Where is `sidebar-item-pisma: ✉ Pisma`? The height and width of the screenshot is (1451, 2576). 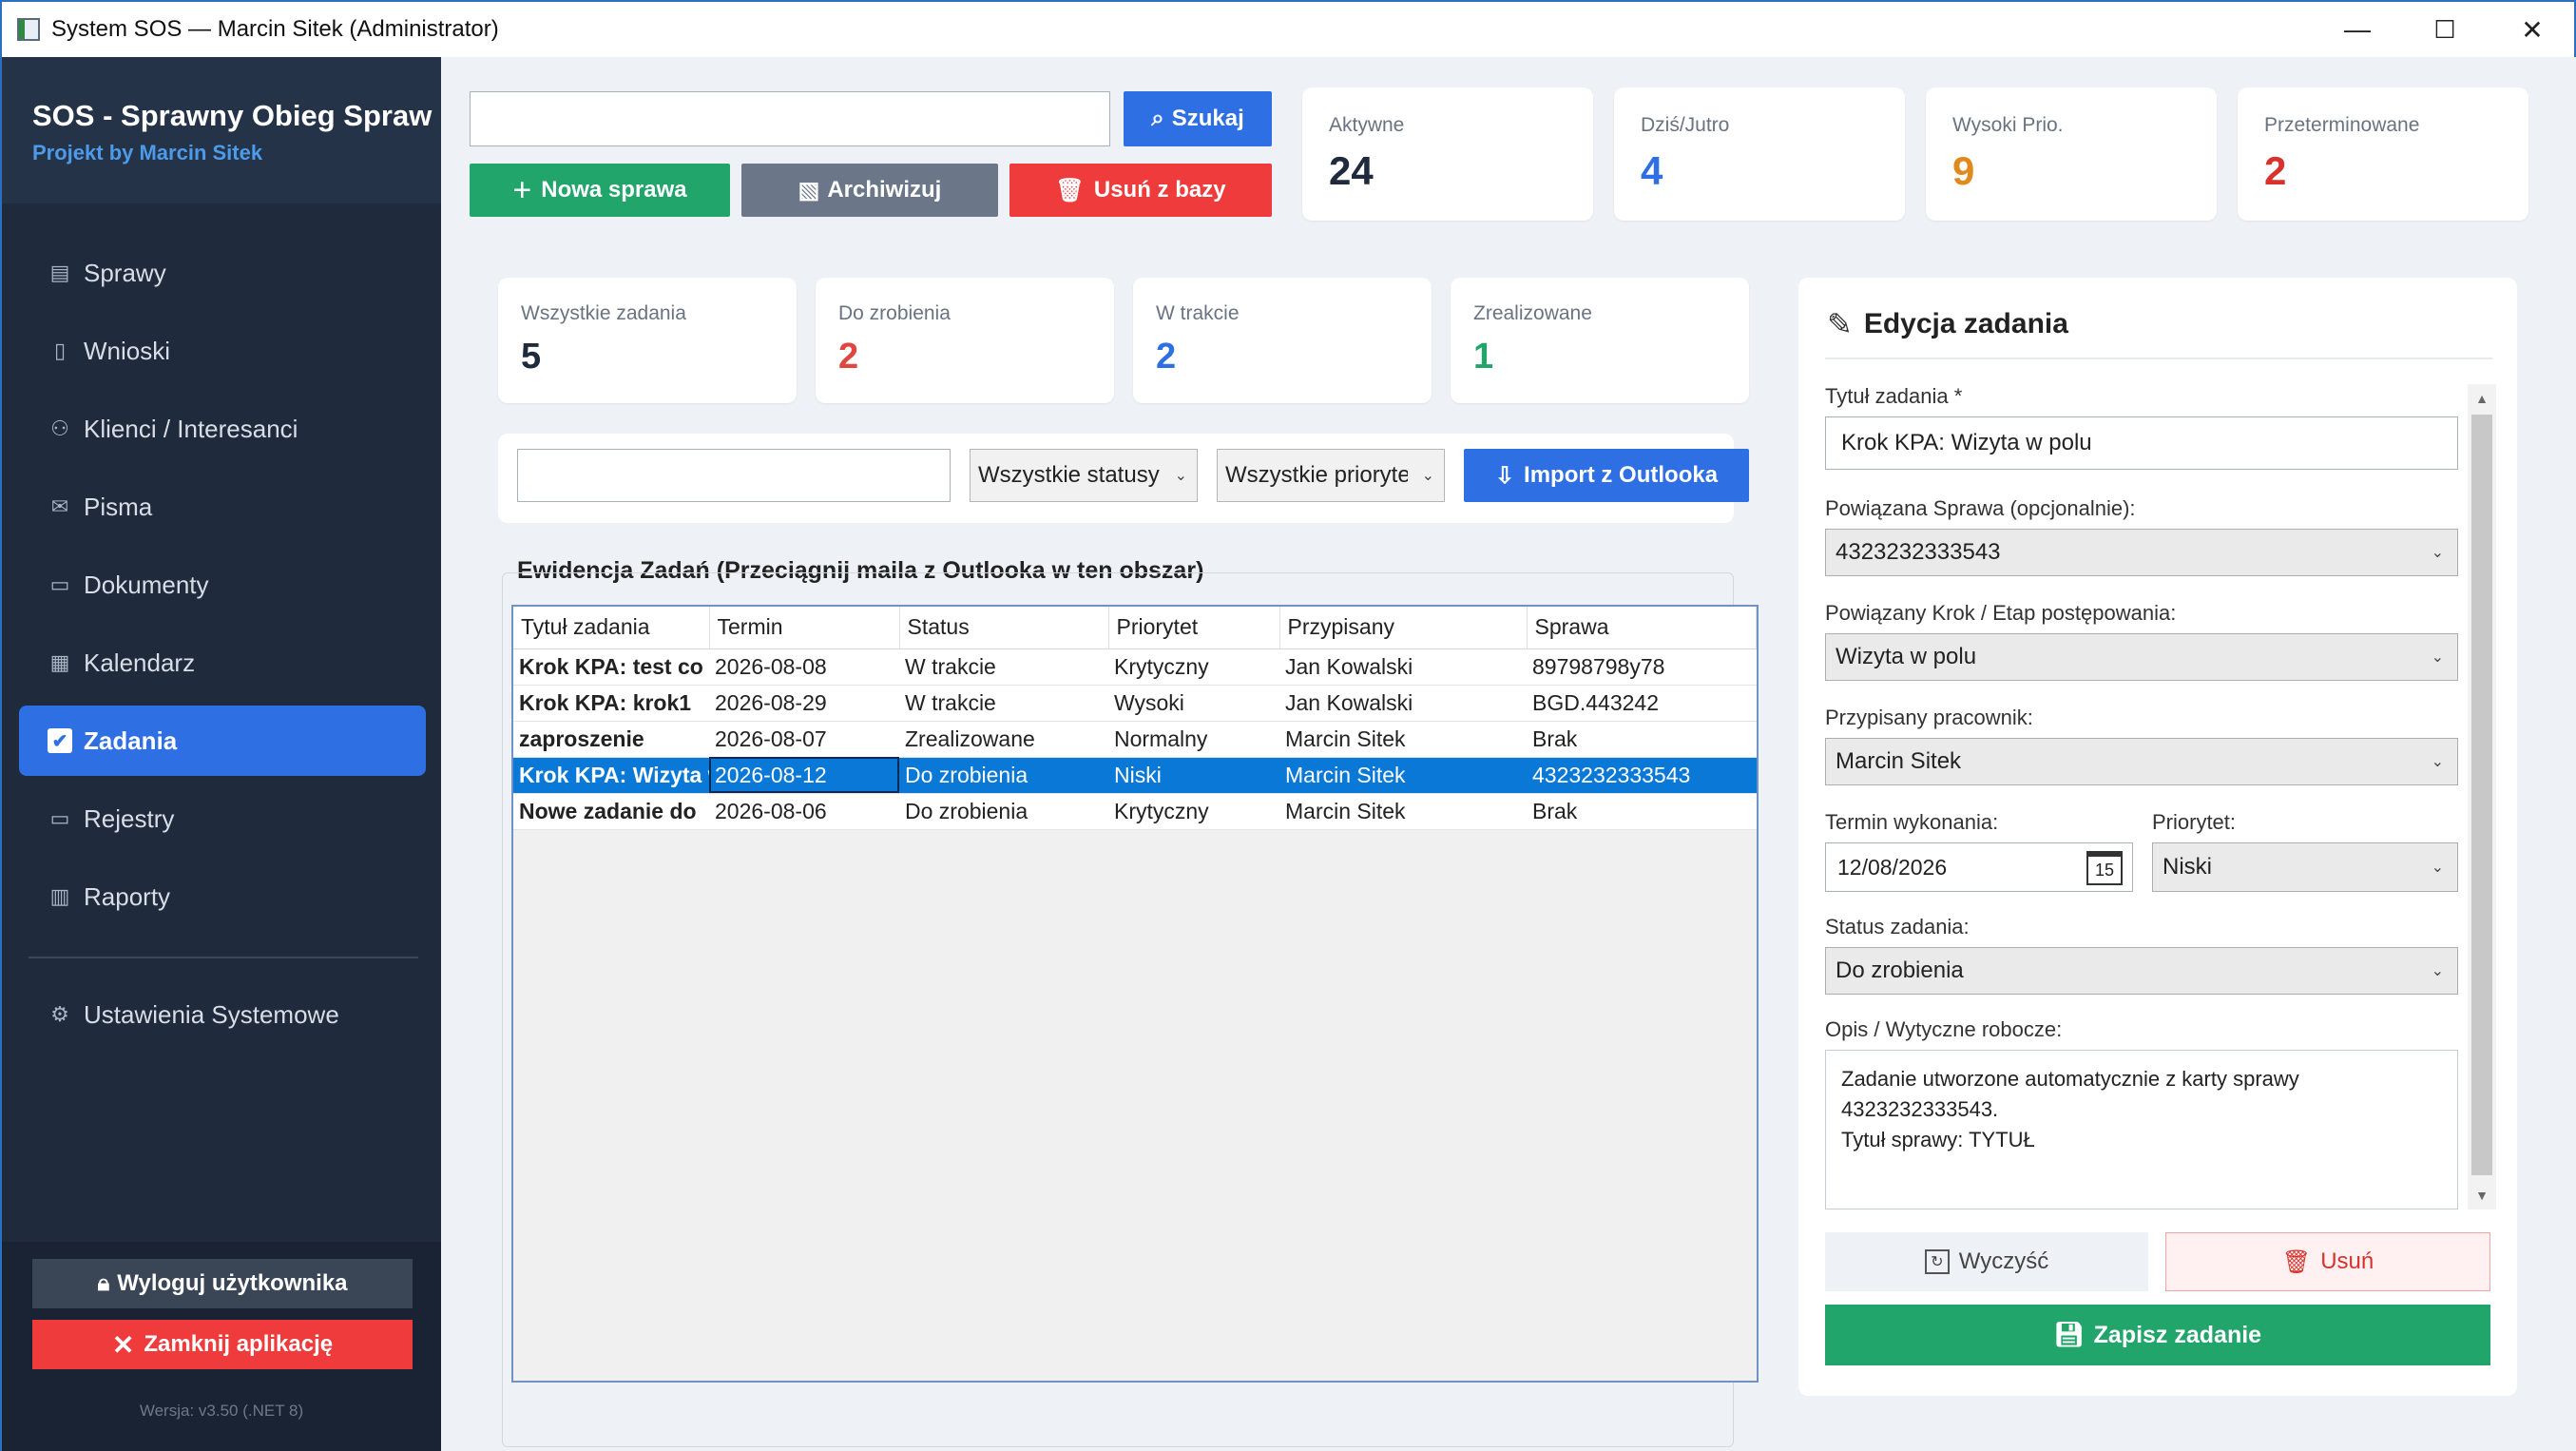
sidebar-item-pisma: ✉ Pisma is located at coordinates (222, 507).